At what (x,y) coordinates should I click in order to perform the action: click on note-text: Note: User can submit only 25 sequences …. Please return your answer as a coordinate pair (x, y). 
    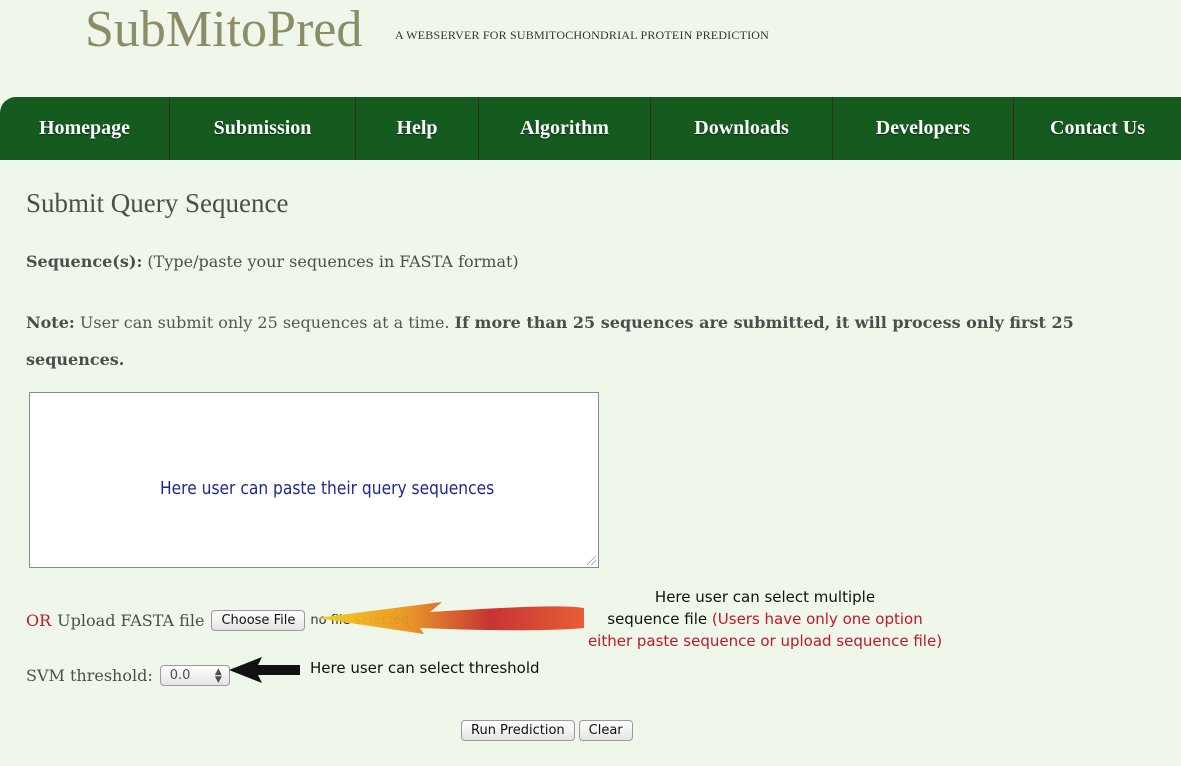
    Looking at the image, I should click on (566, 341).